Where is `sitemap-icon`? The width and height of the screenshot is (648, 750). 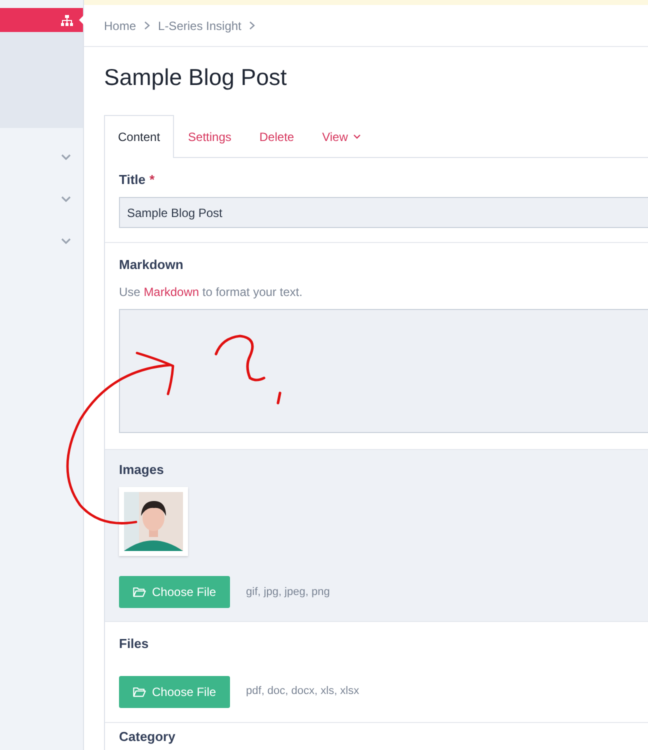
sitemap-icon is located at coordinates (67, 20).